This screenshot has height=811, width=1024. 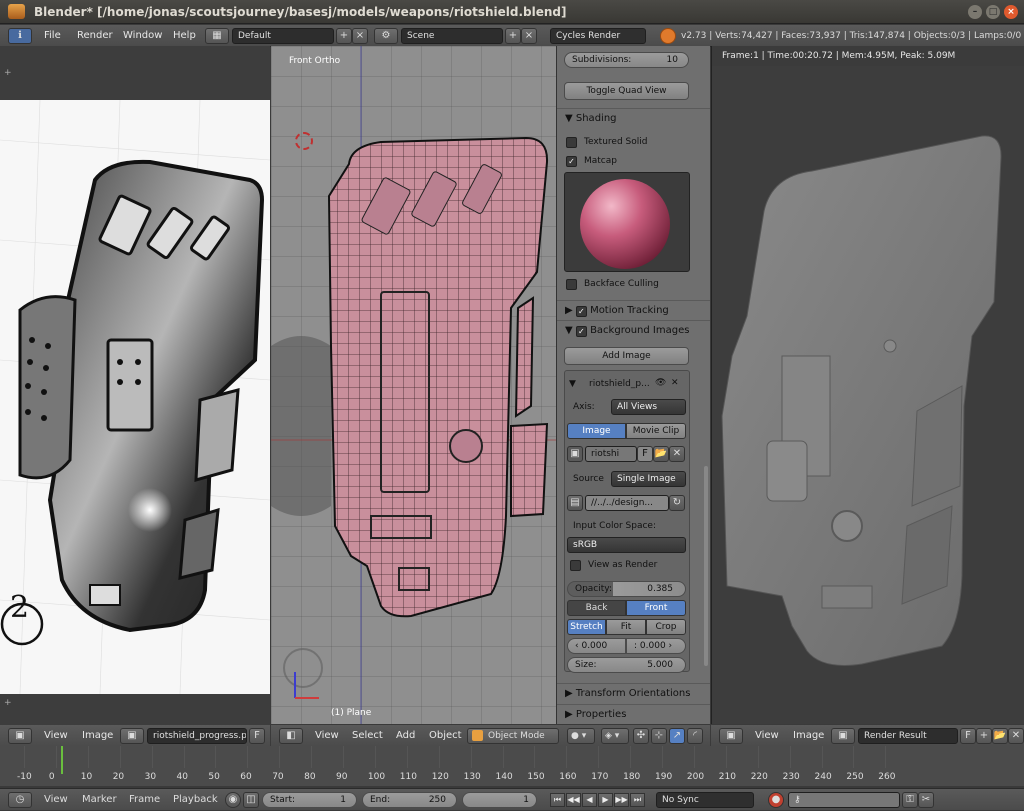 What do you see at coordinates (581, 311) in the screenshot?
I see `motion-tracking-checkbox: ✓` at bounding box center [581, 311].